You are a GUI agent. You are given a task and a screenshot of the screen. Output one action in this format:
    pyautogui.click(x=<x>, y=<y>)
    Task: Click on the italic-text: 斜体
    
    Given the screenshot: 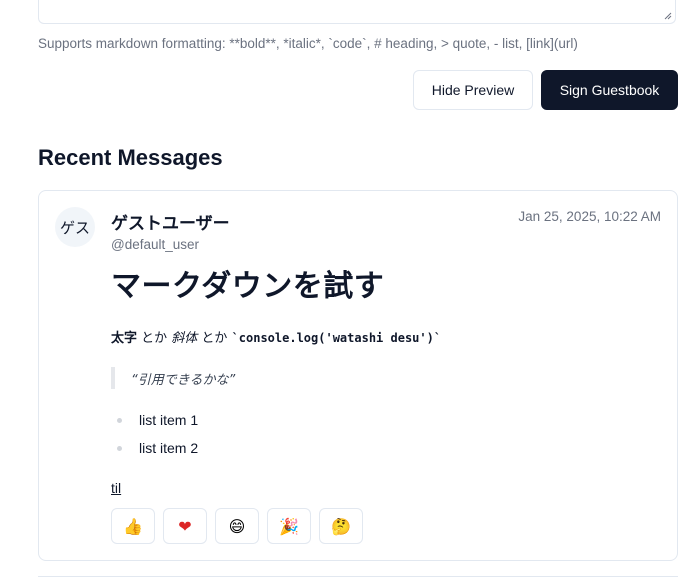 What is the action you would take?
    pyautogui.click(x=184, y=338)
    